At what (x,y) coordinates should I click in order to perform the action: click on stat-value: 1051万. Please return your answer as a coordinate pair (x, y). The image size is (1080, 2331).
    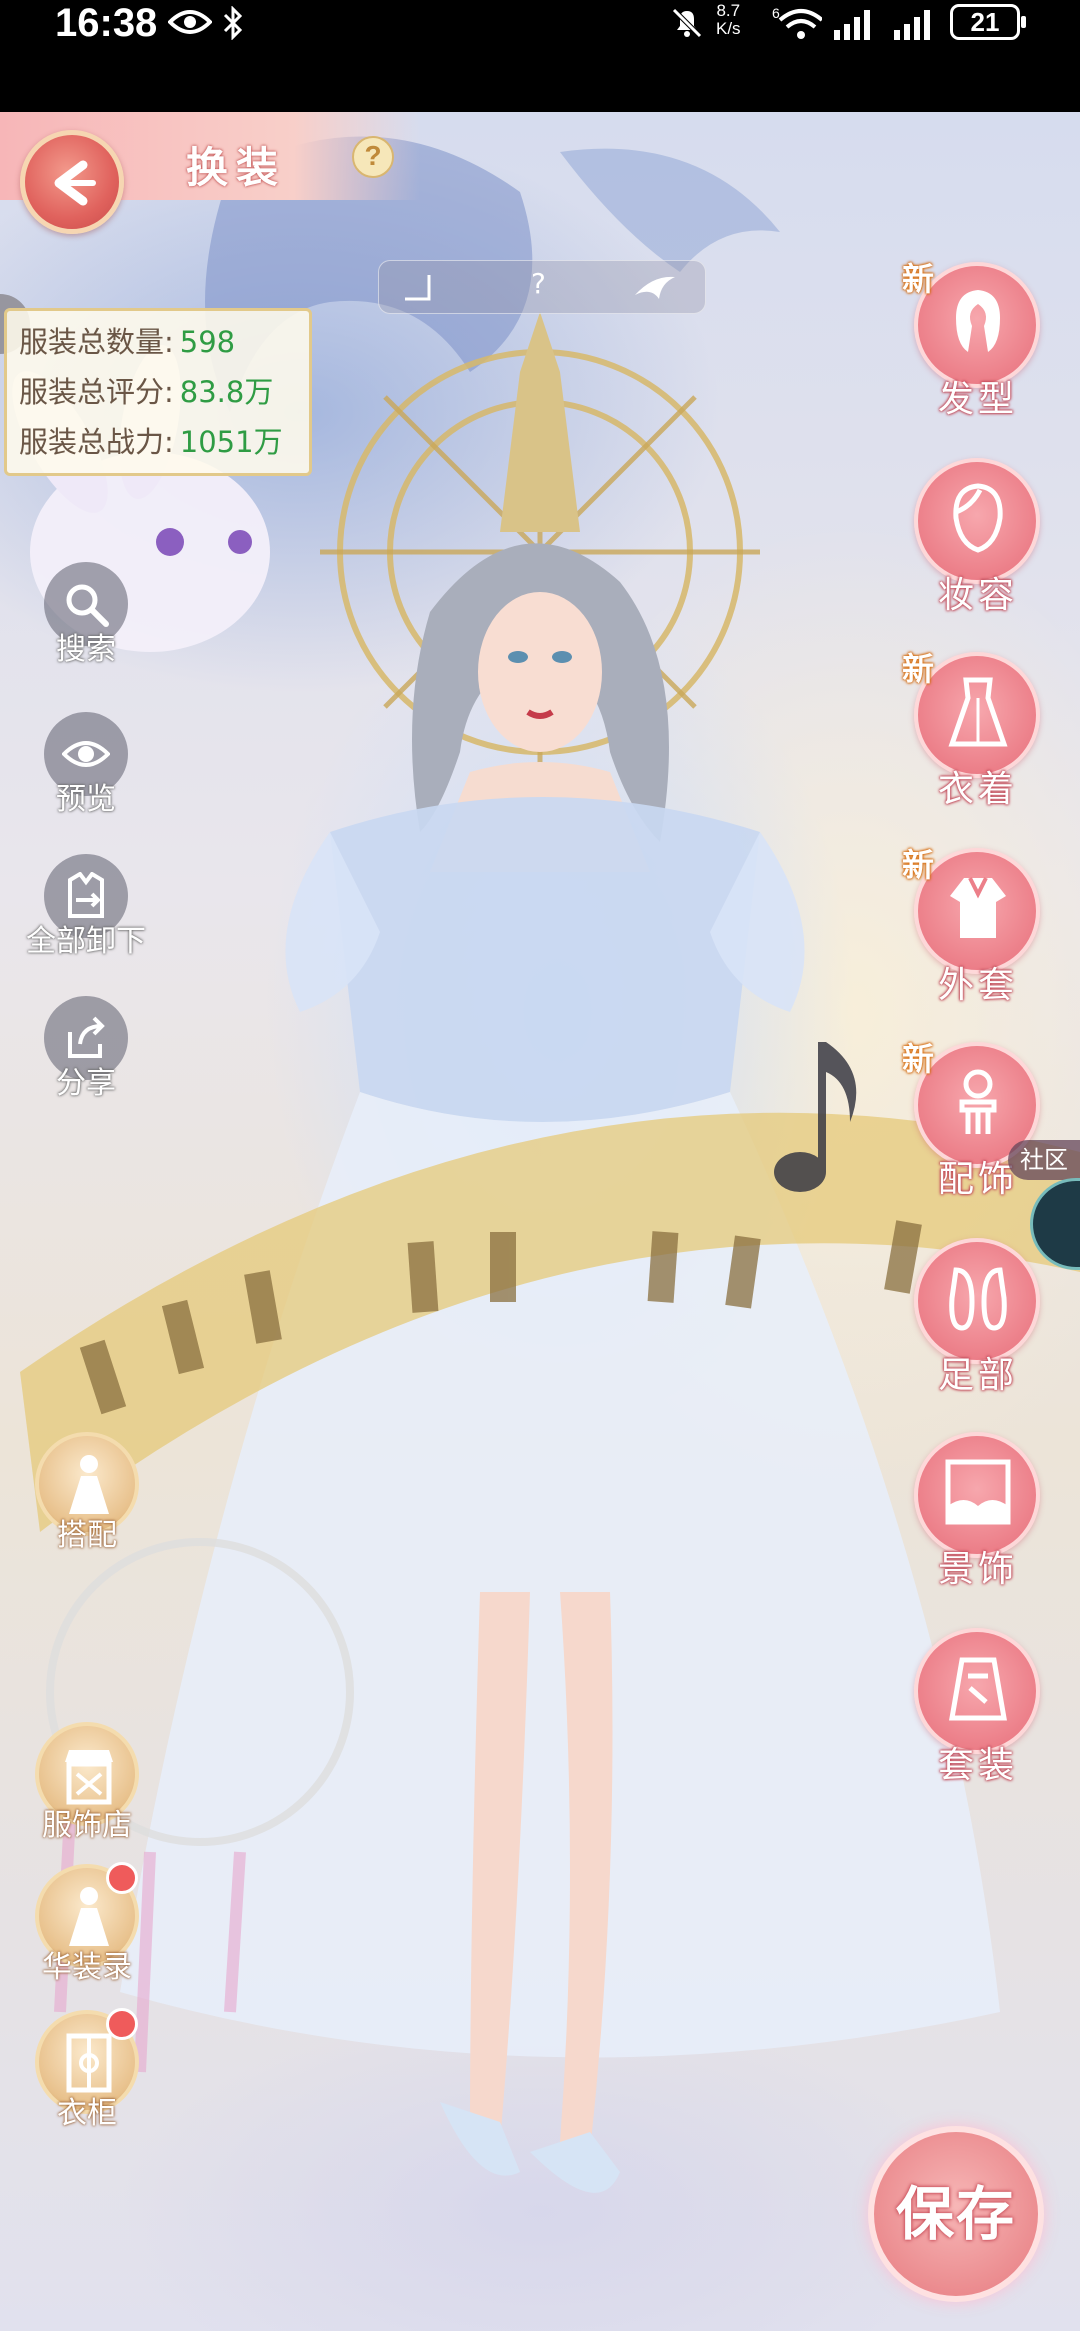
    Looking at the image, I should click on (231, 442).